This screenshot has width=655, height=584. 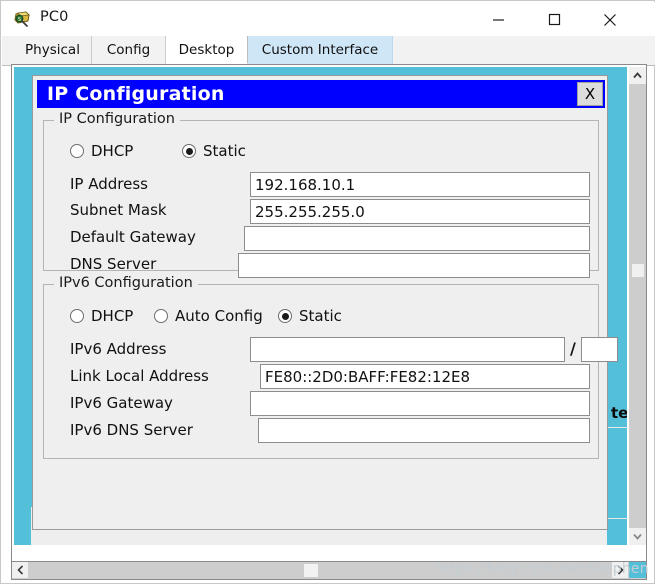 I want to click on minimize-icon, so click(x=498, y=20).